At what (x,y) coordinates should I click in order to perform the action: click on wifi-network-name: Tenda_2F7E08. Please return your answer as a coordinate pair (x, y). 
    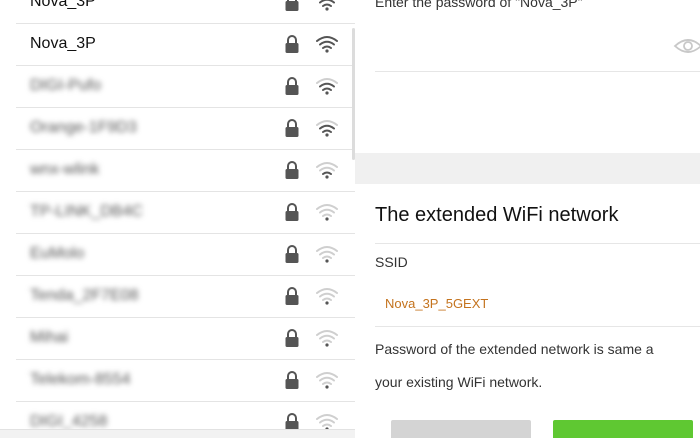
    Looking at the image, I should click on (84, 295).